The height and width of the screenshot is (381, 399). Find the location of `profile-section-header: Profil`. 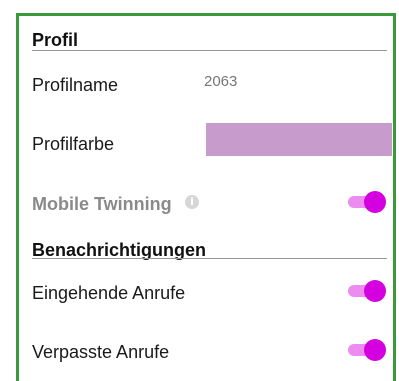

profile-section-header: Profil is located at coordinates (55, 40).